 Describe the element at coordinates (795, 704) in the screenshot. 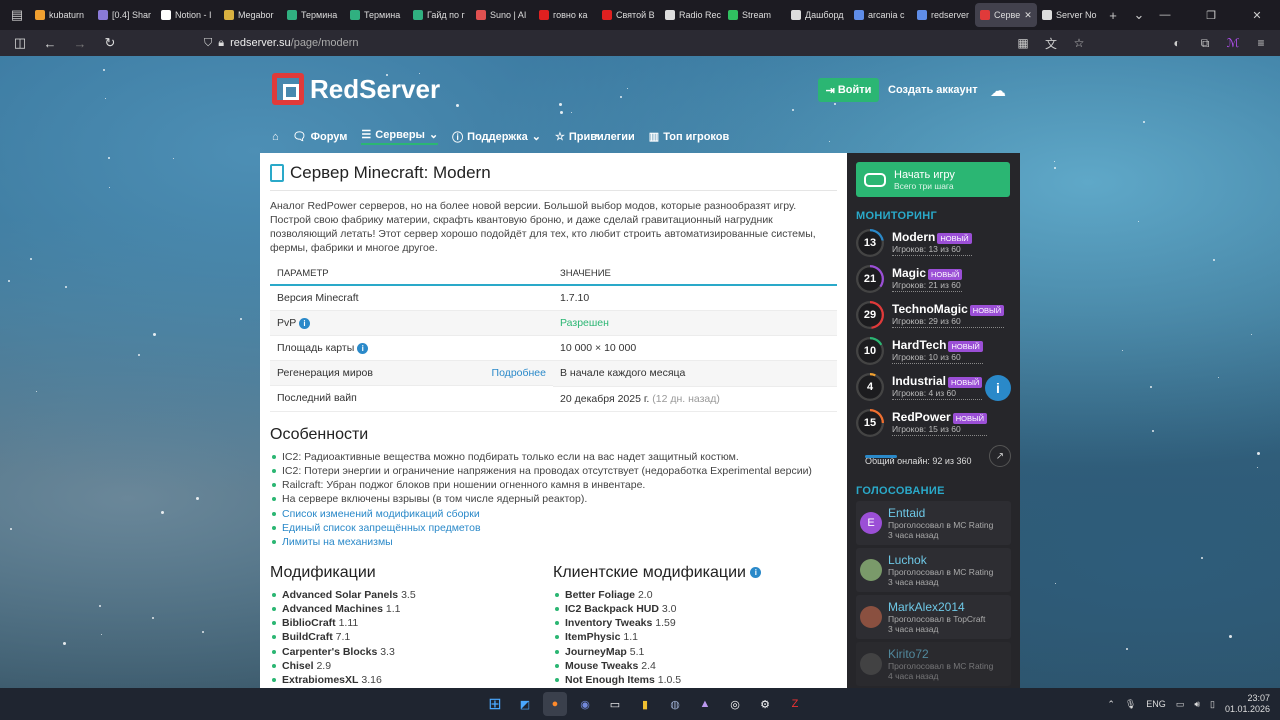

I see `app-z-icon: Z` at that location.